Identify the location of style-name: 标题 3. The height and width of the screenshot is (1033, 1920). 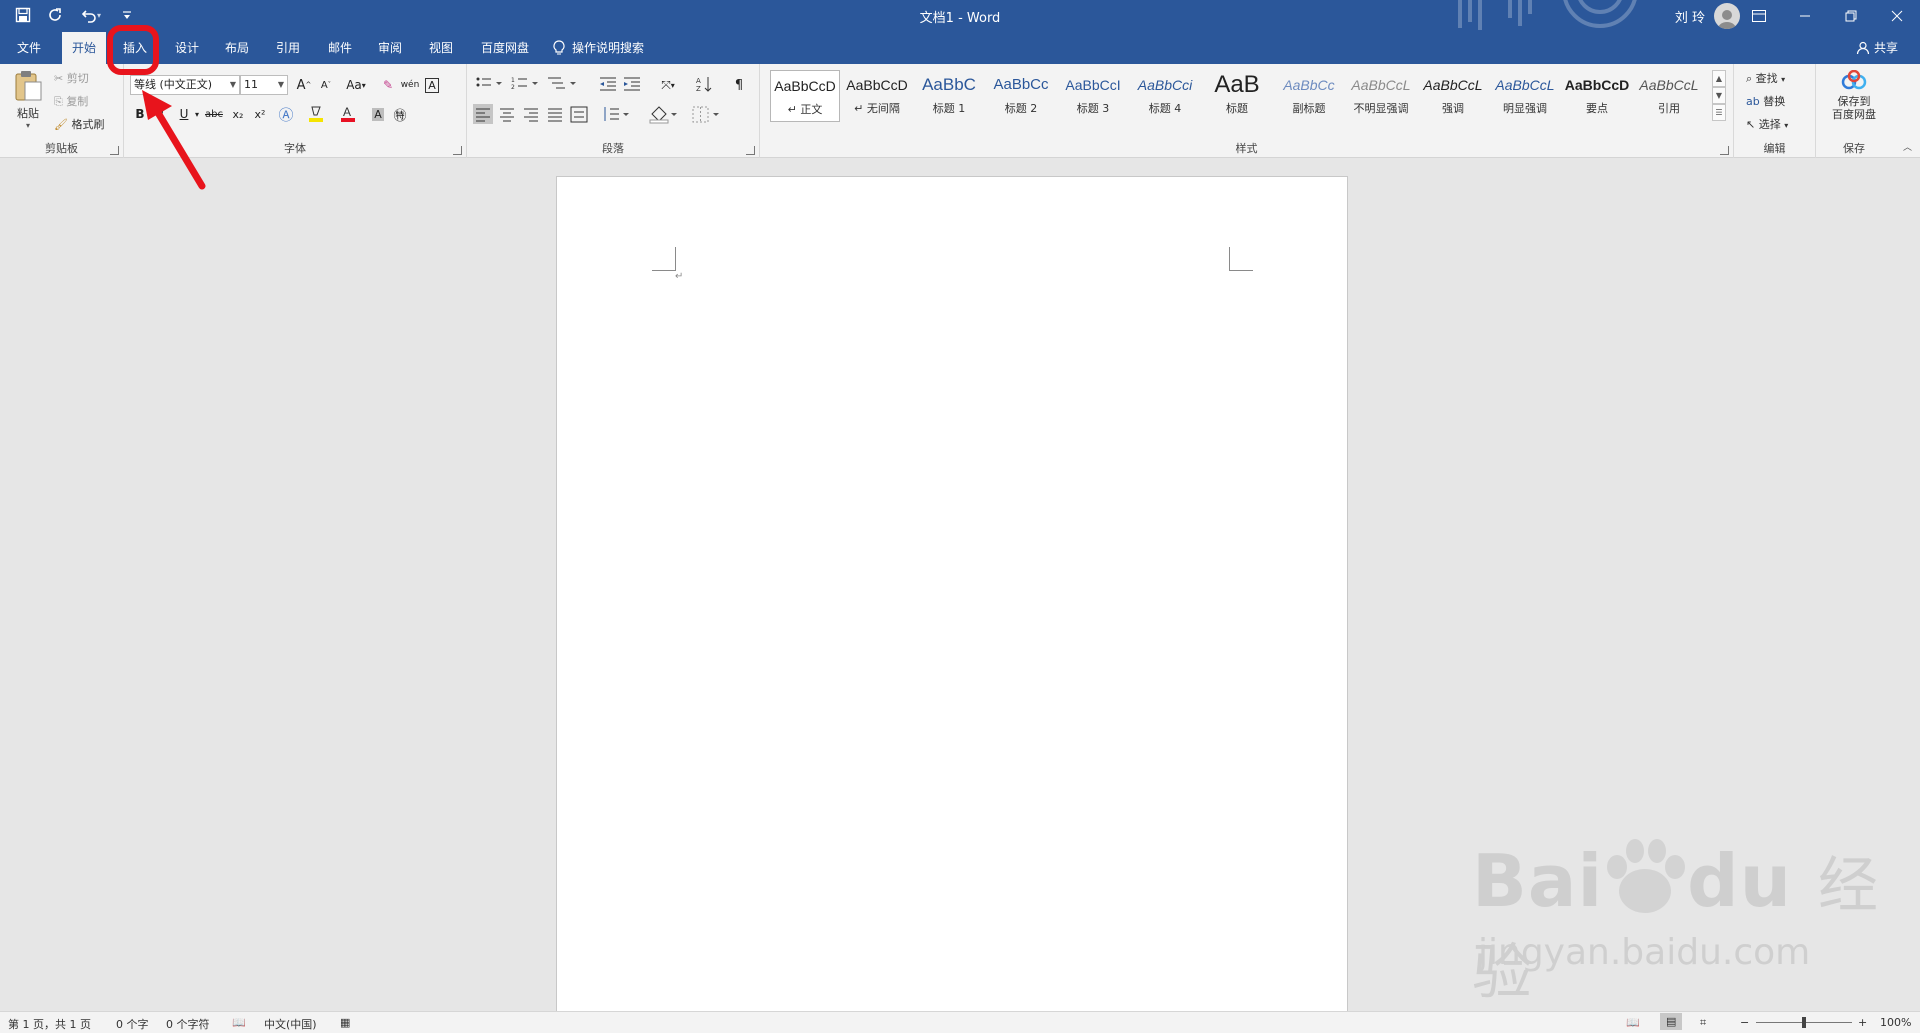
(1093, 108).